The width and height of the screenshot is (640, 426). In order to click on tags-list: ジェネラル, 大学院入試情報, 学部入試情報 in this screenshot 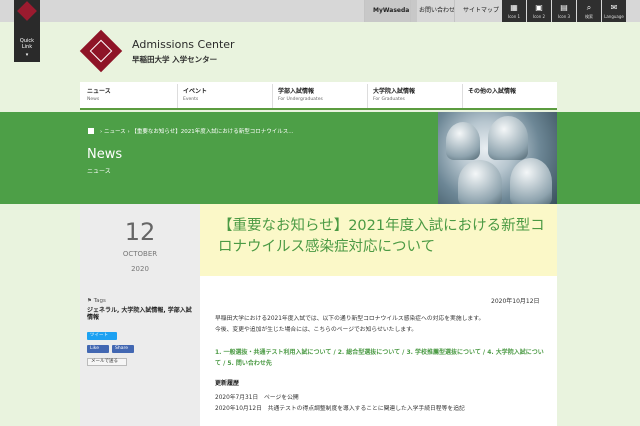, I will do `click(142, 314)`.